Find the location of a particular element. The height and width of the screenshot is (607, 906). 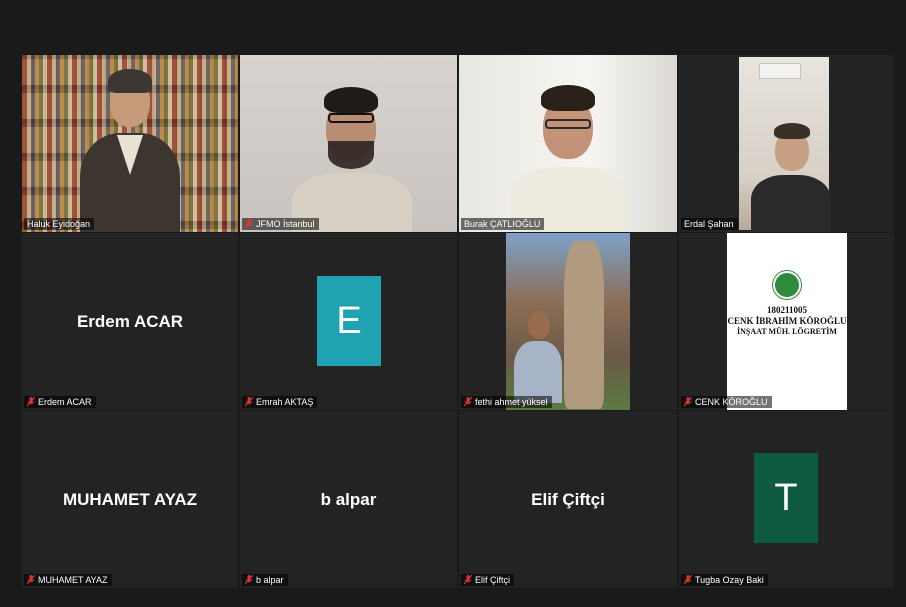

participant-name: Erdal Şahan is located at coordinates (709, 224).